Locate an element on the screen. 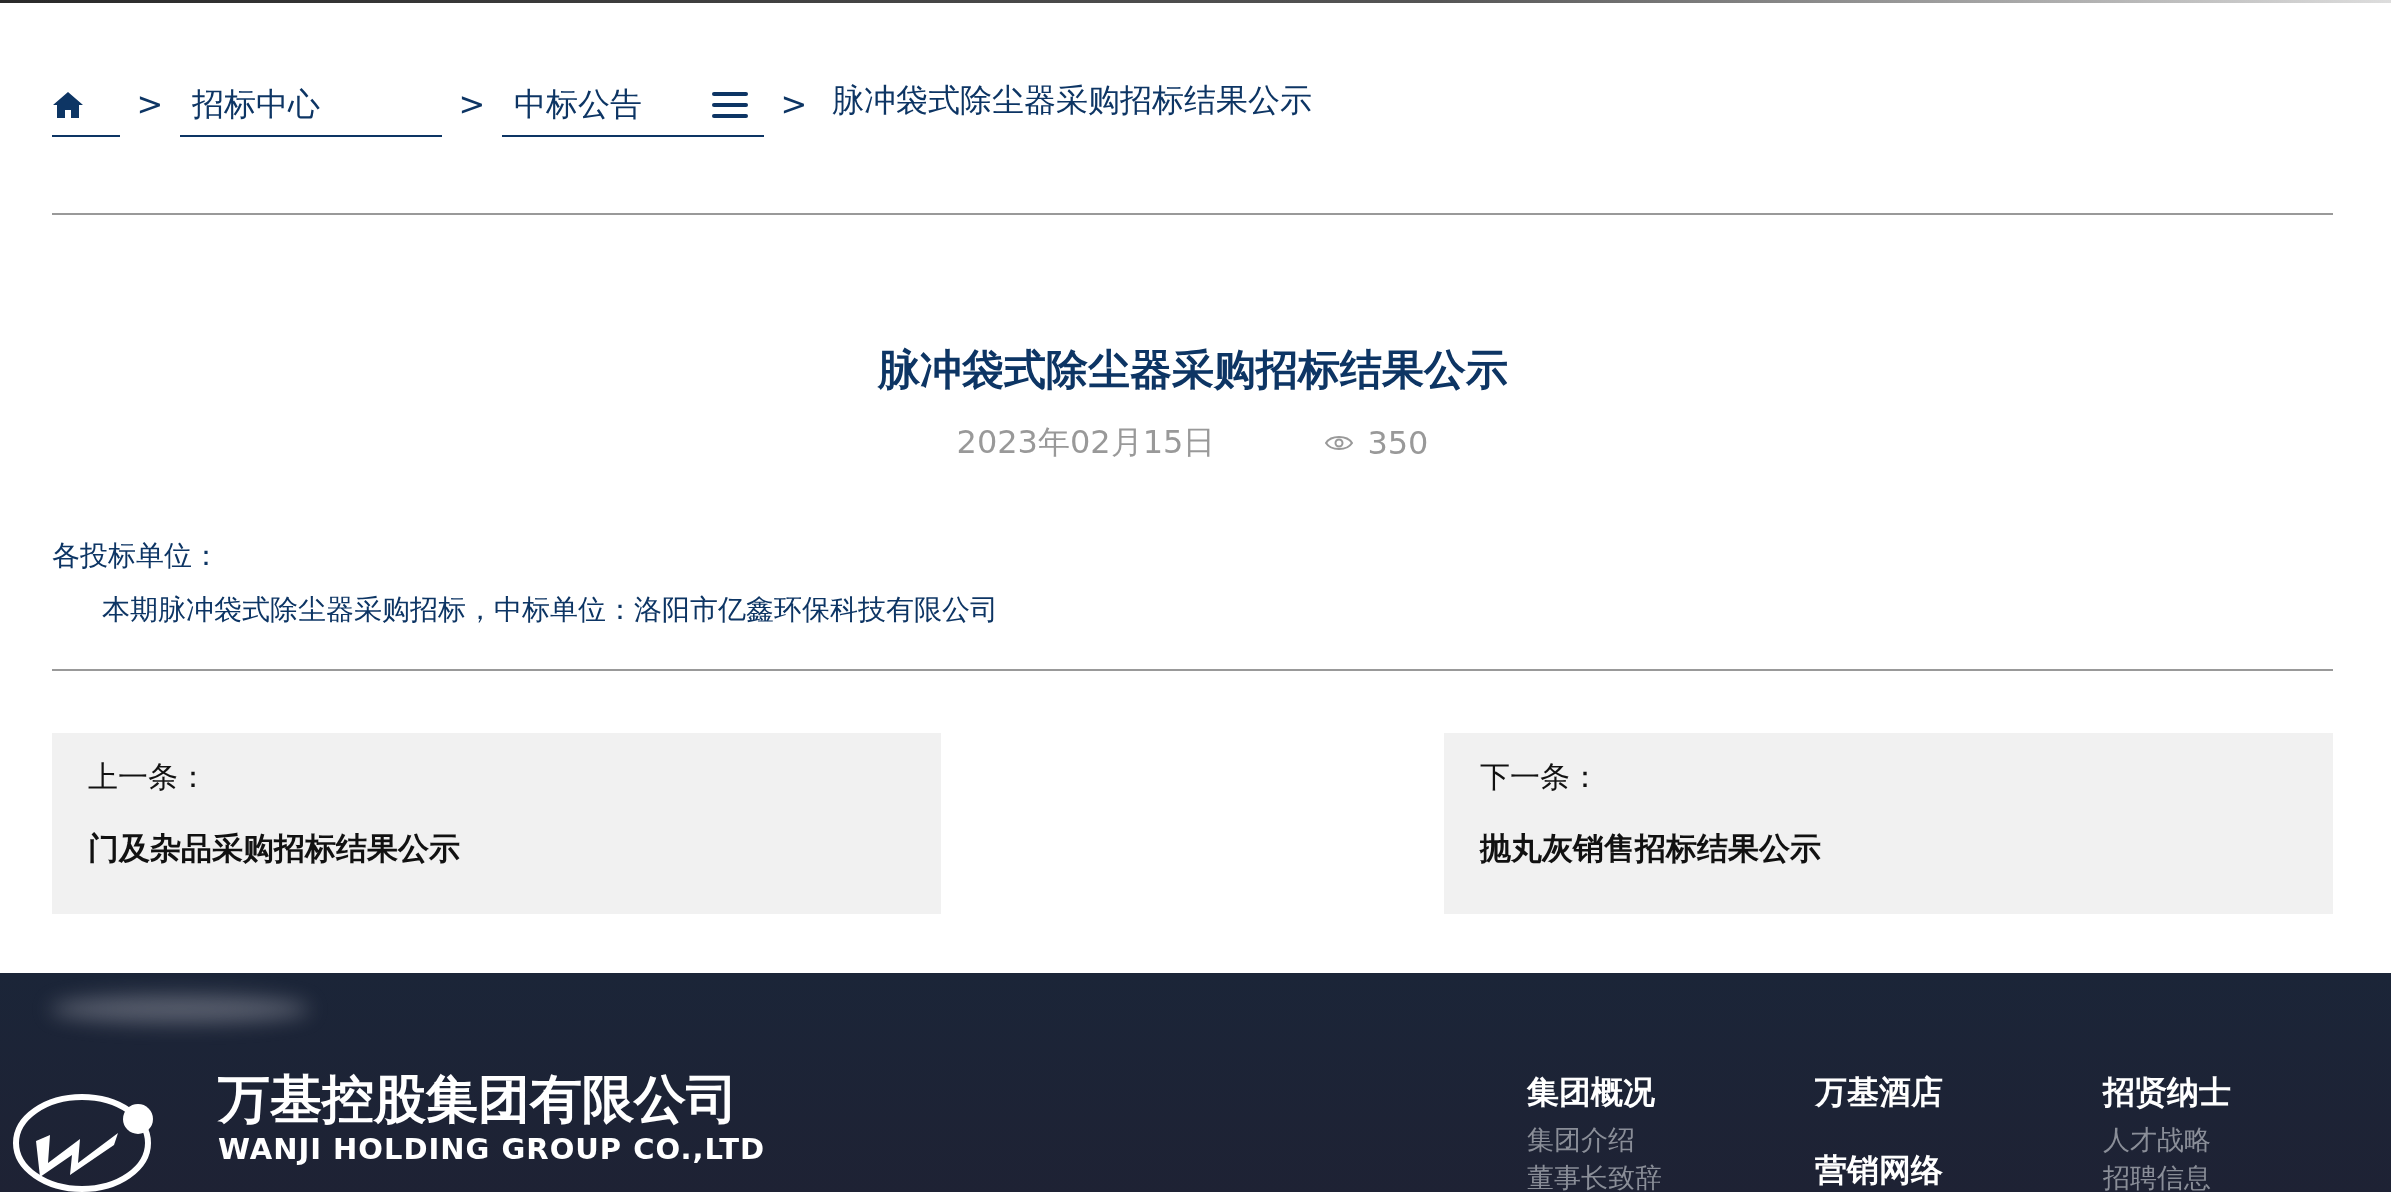  company-name: 万基控股集团有限公司 is located at coordinates (478, 1099).